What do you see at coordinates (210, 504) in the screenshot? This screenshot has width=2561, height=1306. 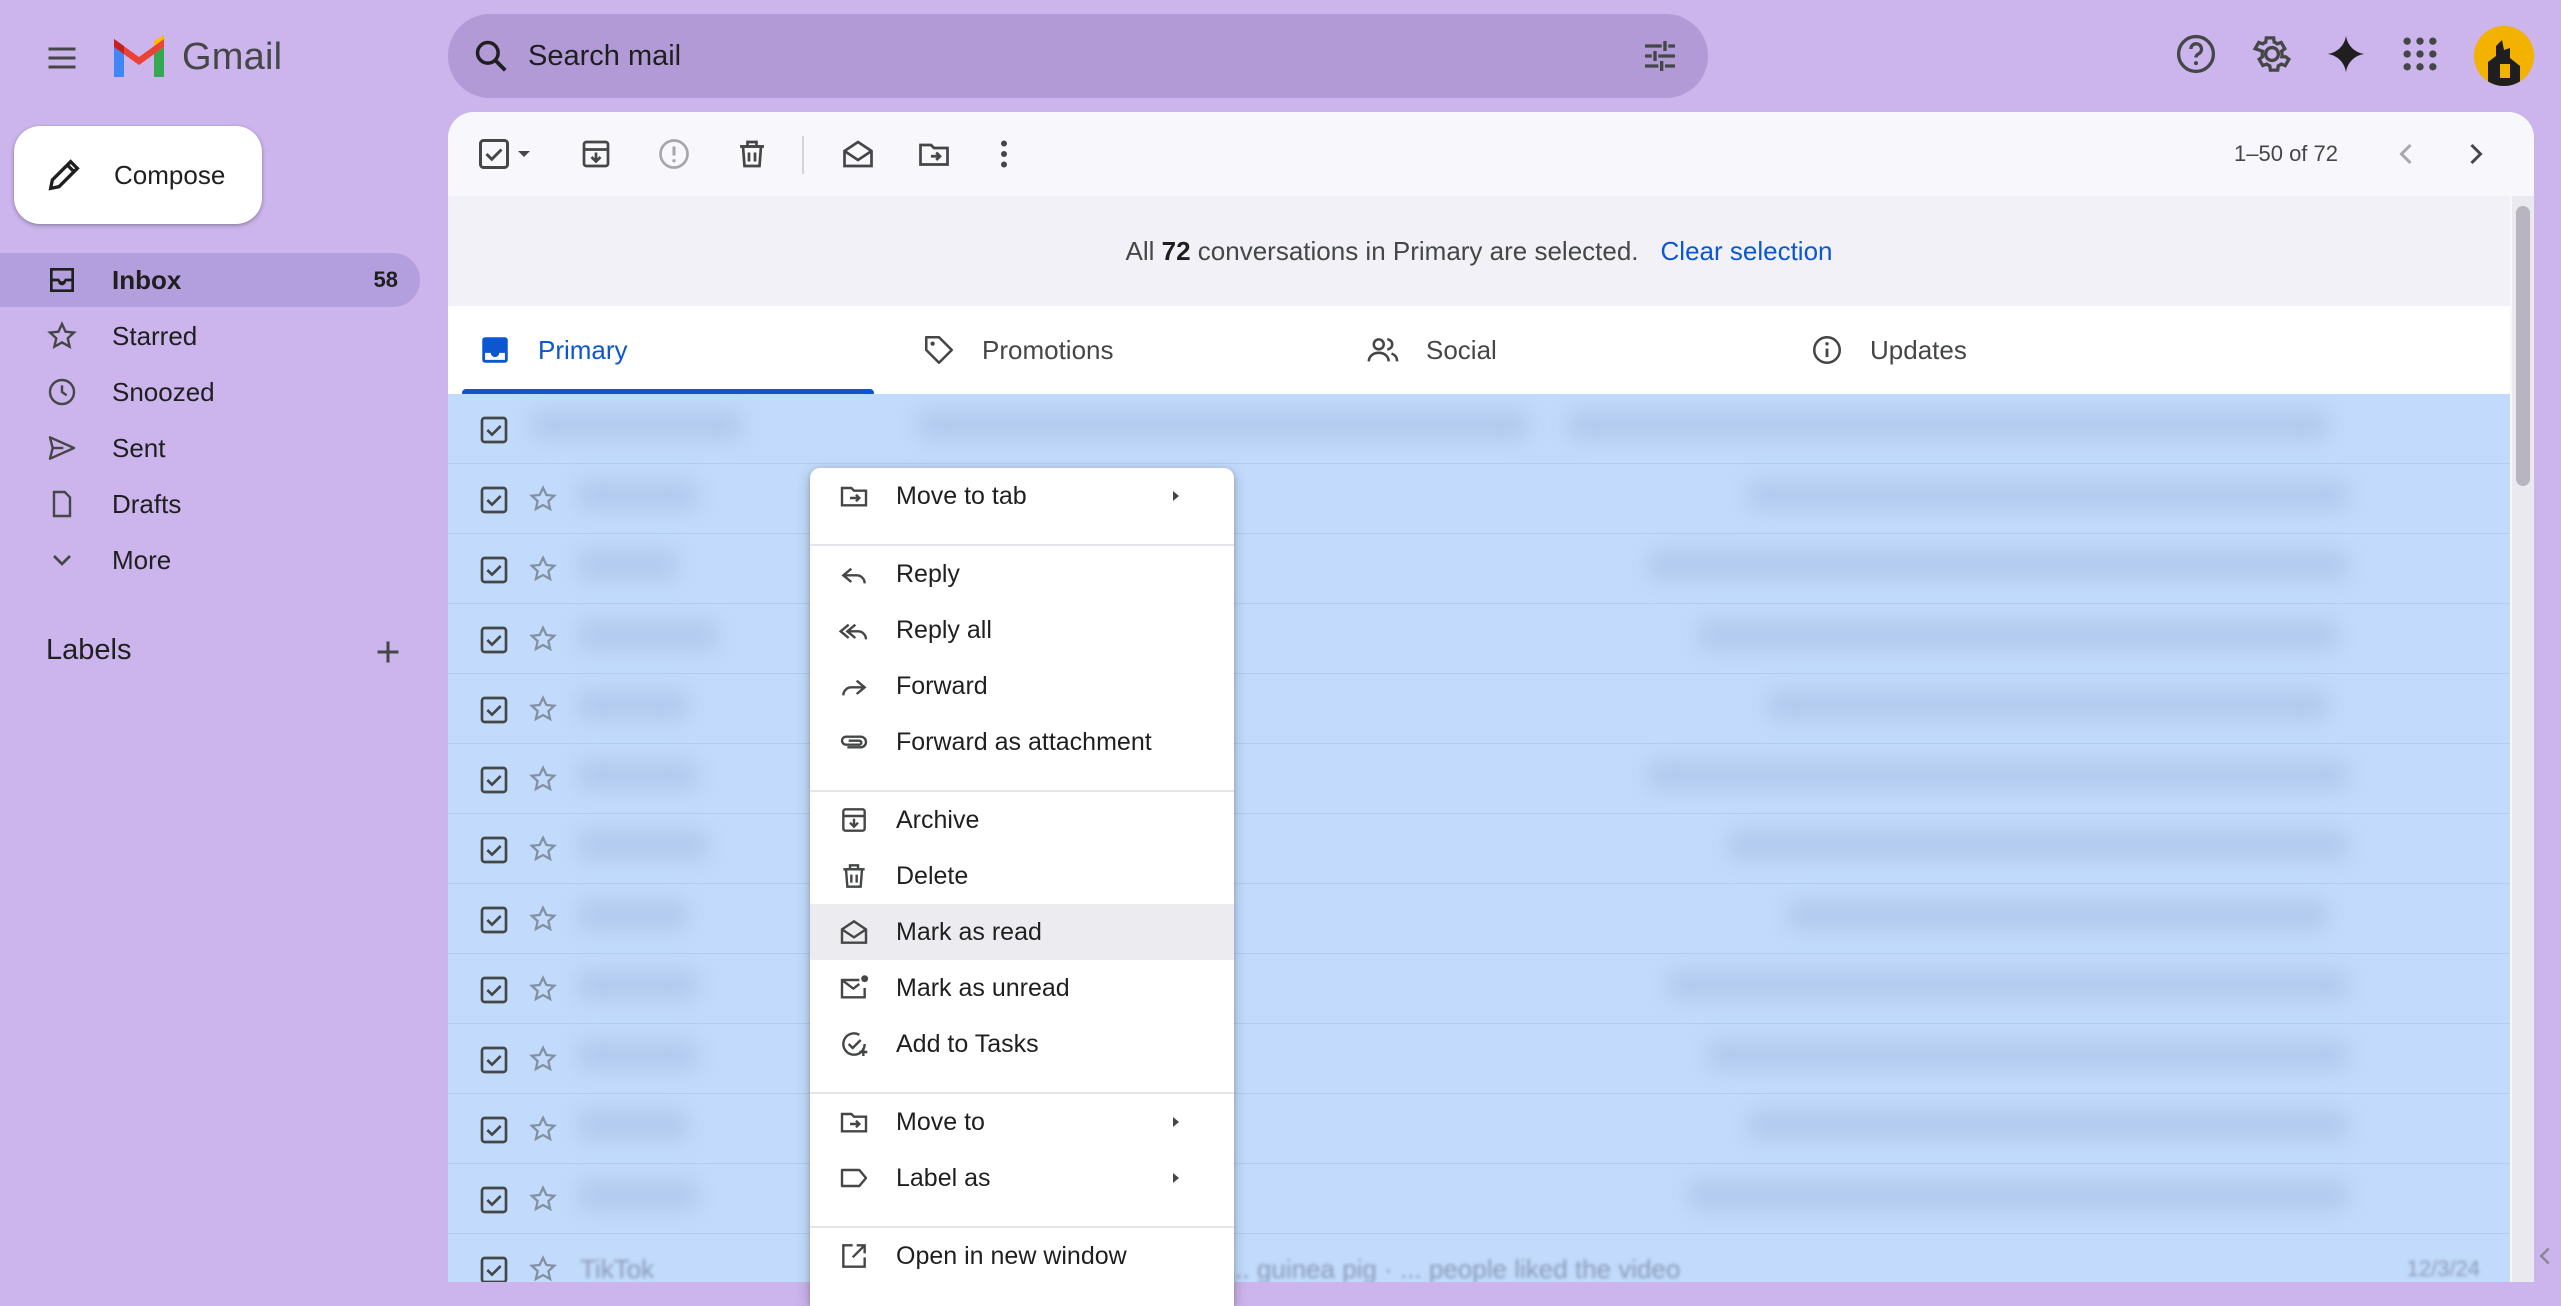 I see `sidebar-item-drafts: Drafts` at bounding box center [210, 504].